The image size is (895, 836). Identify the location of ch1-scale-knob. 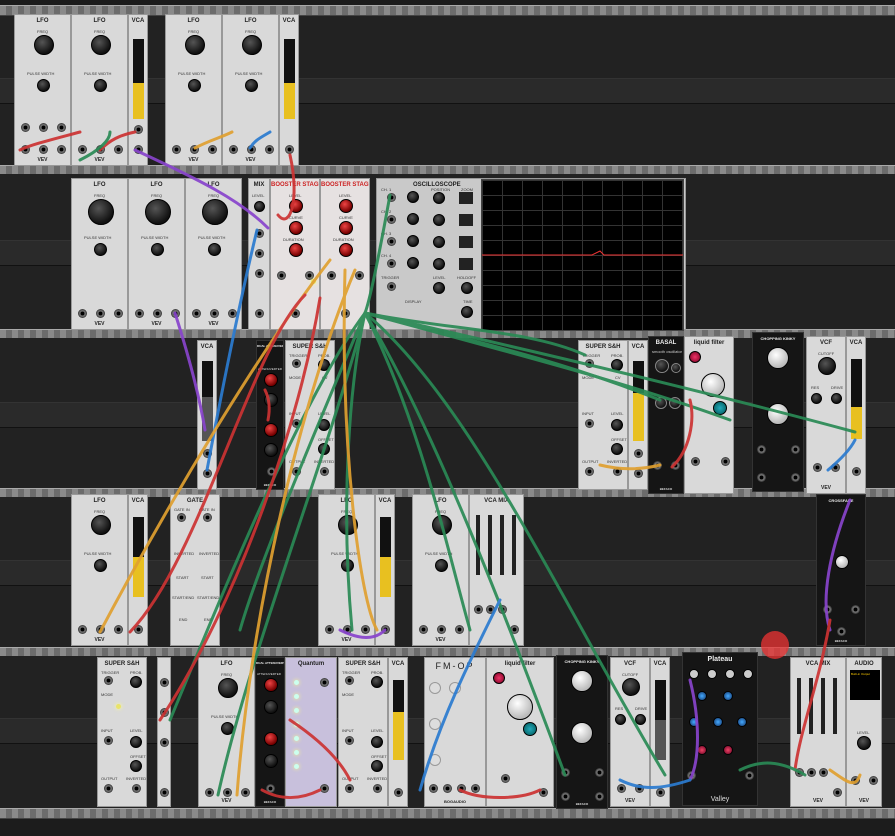
(413, 197).